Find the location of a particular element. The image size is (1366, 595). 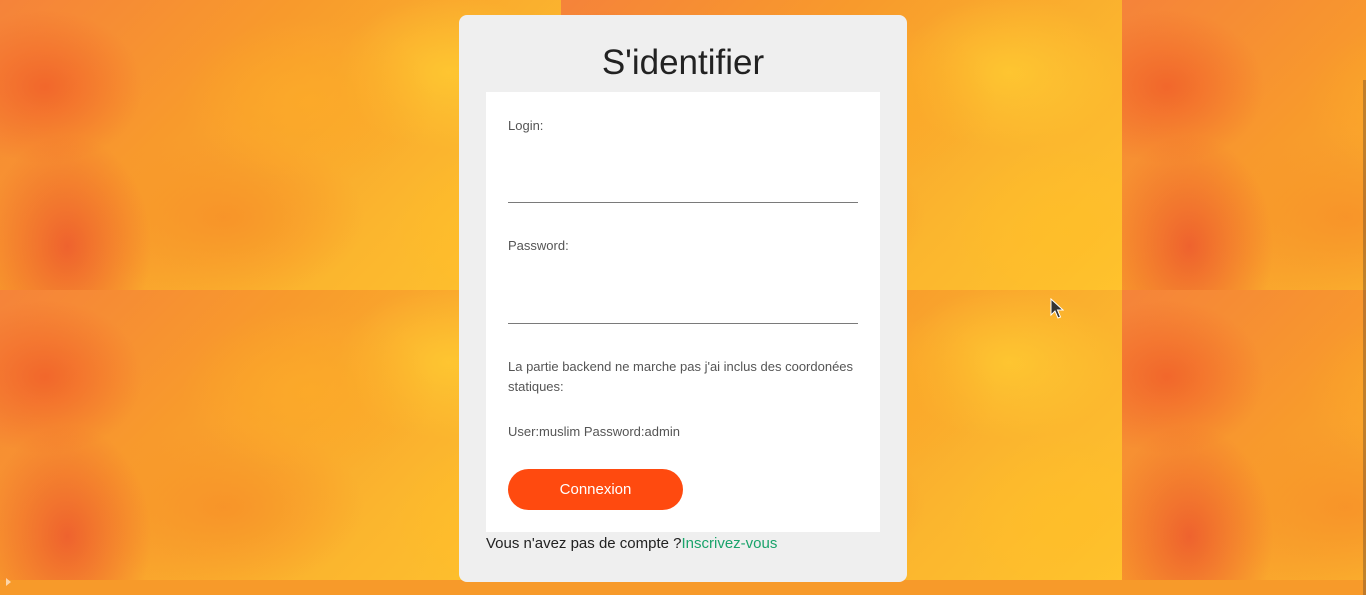

static-credentials: User:muslim Password:admin is located at coordinates (594, 431).